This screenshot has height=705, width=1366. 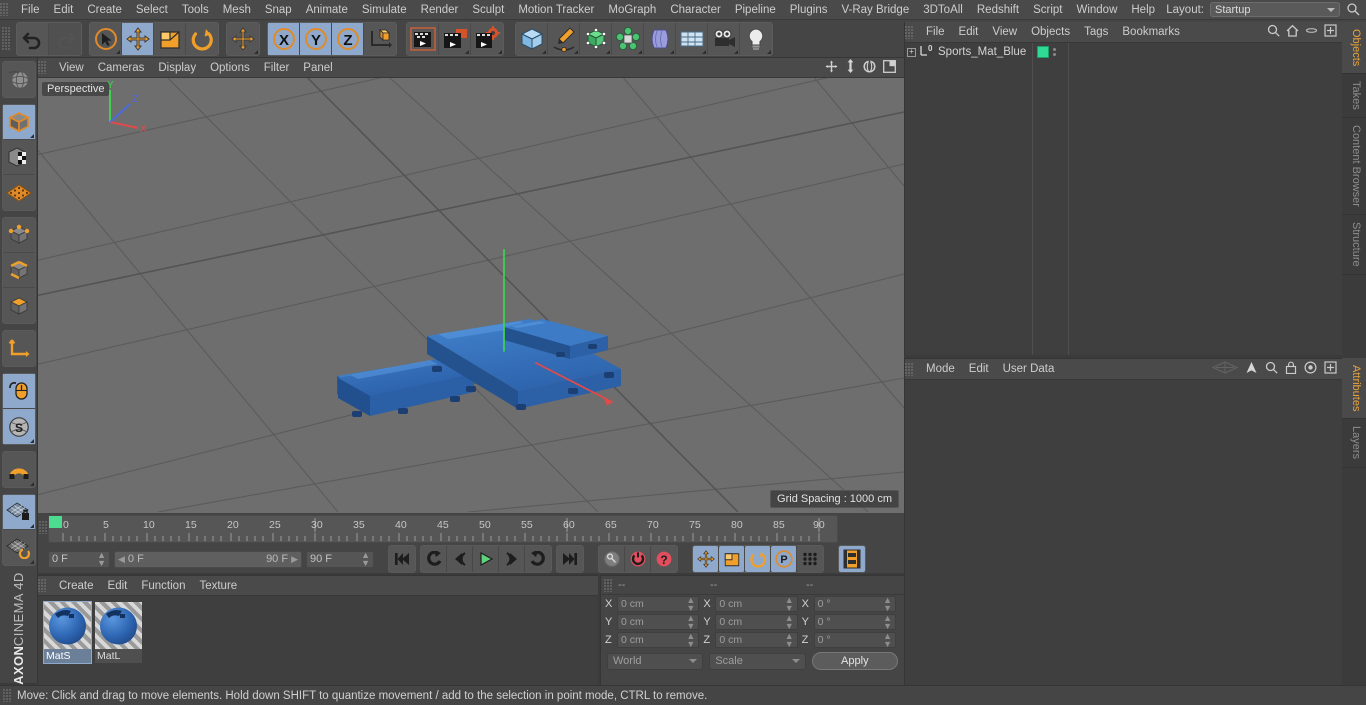 What do you see at coordinates (218, 586) in the screenshot?
I see `material-menu-texture: Texture` at bounding box center [218, 586].